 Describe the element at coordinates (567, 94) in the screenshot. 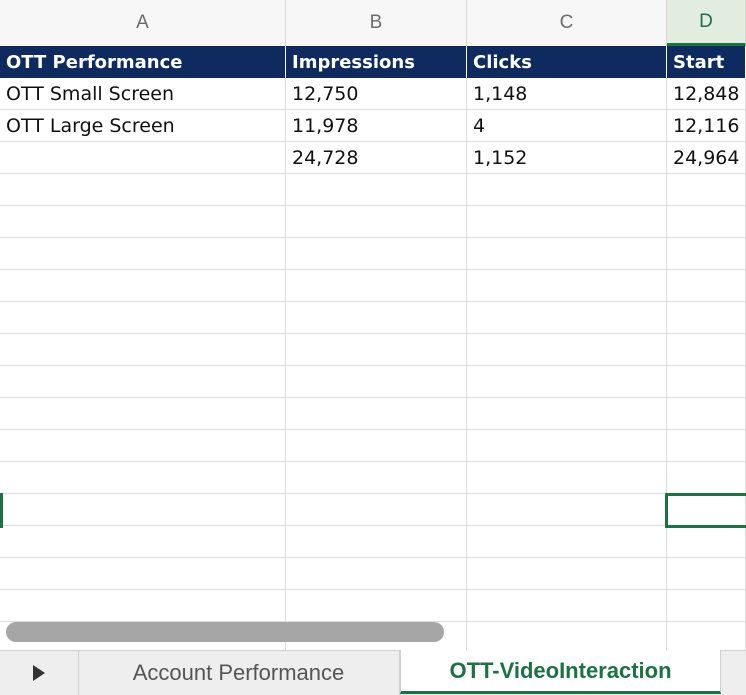

I see `table-cell: 1,148` at that location.